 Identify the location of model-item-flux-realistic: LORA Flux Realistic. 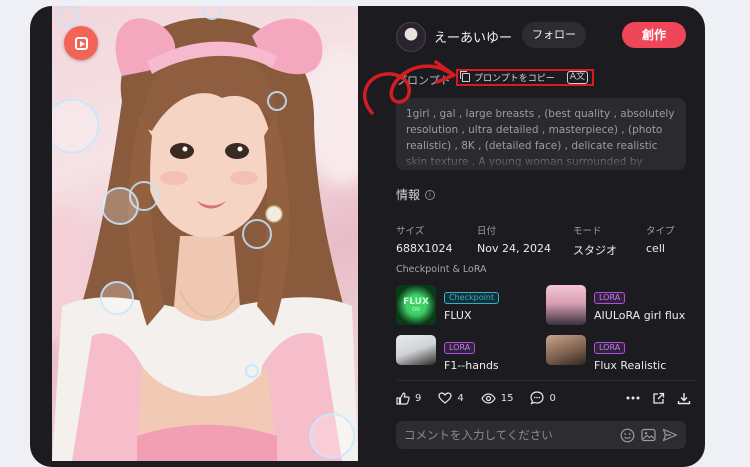
(606, 353).